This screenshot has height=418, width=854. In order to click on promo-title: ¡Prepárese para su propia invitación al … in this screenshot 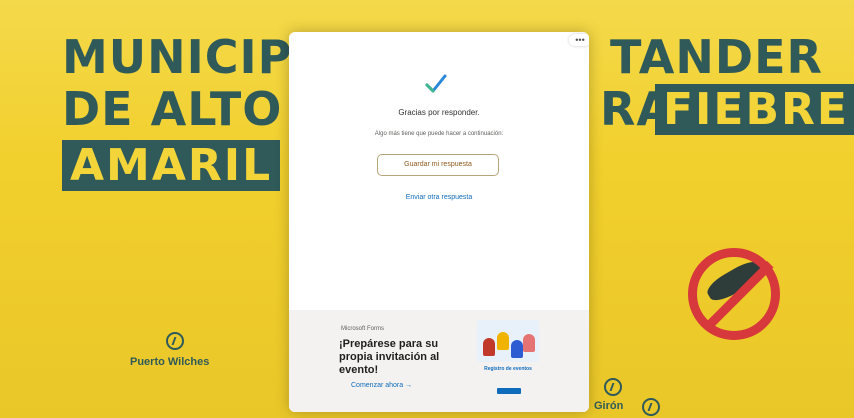, I will do `click(389, 357)`.